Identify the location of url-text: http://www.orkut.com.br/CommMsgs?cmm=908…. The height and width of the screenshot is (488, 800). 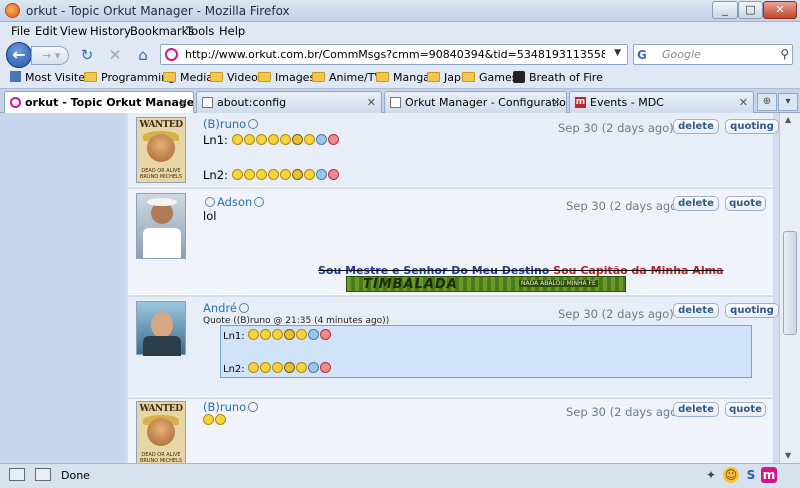
(395, 54).